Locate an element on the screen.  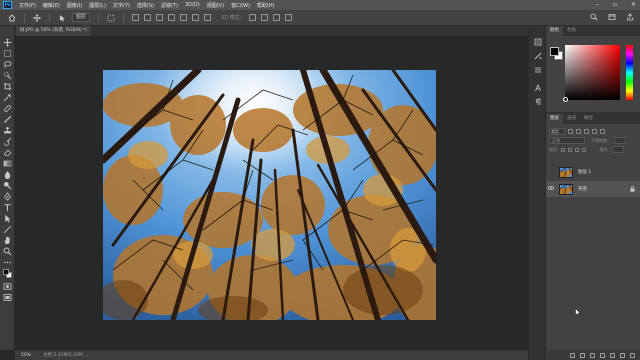
new-layer-icon is located at coordinates (622, 355).